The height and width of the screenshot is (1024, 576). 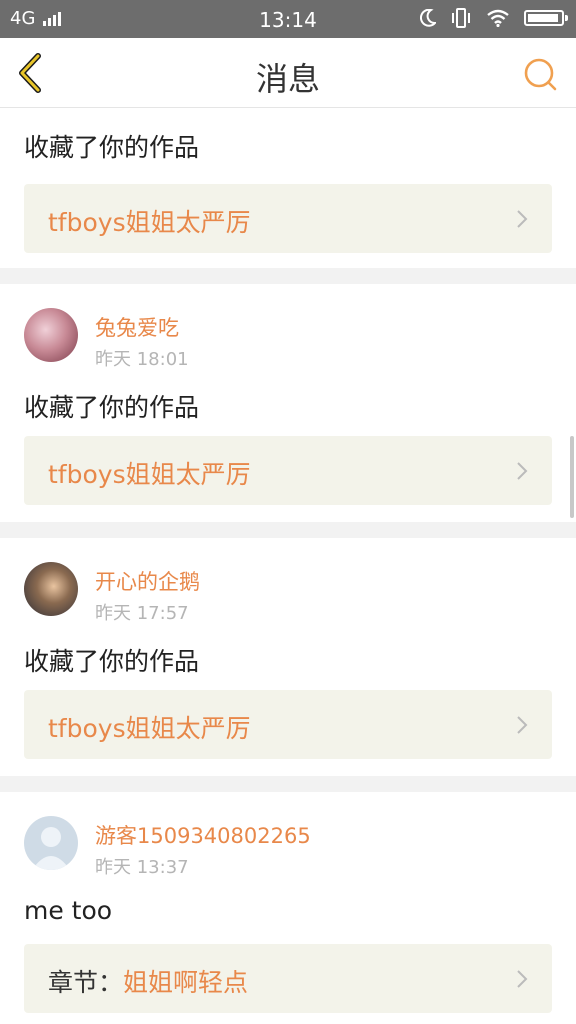 What do you see at coordinates (142, 867) in the screenshot?
I see `message-time: 昨天 13:37` at bounding box center [142, 867].